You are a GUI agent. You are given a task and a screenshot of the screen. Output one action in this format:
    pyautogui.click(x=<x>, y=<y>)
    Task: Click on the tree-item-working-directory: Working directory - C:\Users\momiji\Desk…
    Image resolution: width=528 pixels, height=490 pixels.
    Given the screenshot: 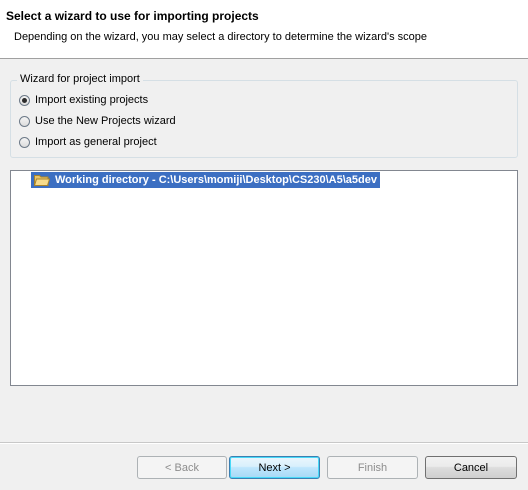 What is the action you would take?
    pyautogui.click(x=205, y=180)
    